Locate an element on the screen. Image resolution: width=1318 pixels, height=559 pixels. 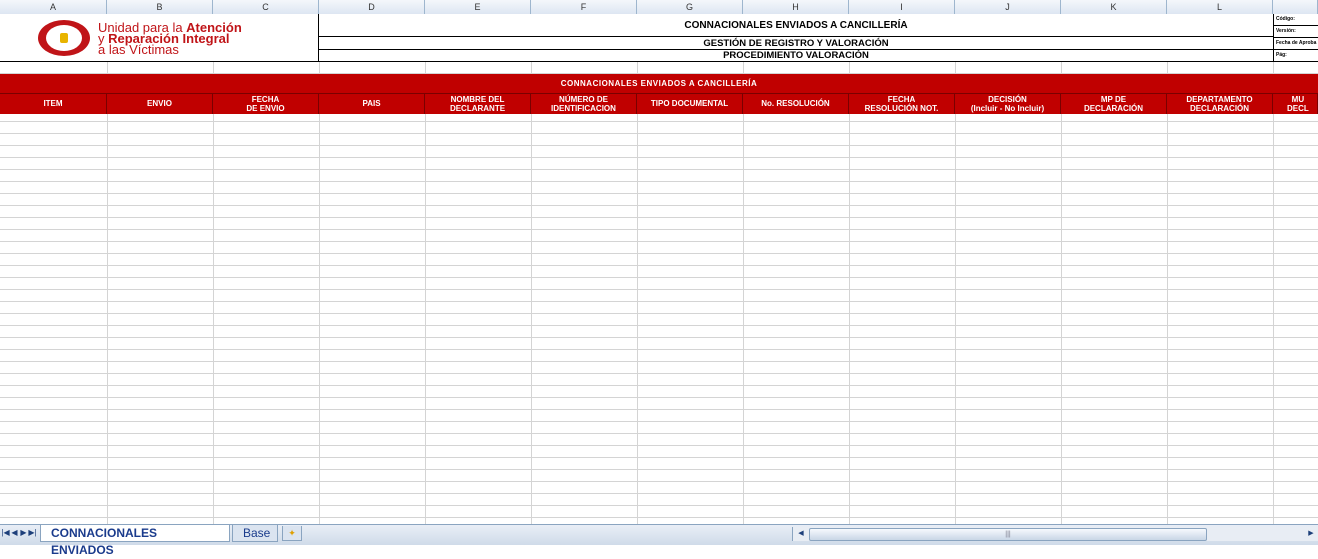
column-header-c: C is located at coordinates (266, 7).